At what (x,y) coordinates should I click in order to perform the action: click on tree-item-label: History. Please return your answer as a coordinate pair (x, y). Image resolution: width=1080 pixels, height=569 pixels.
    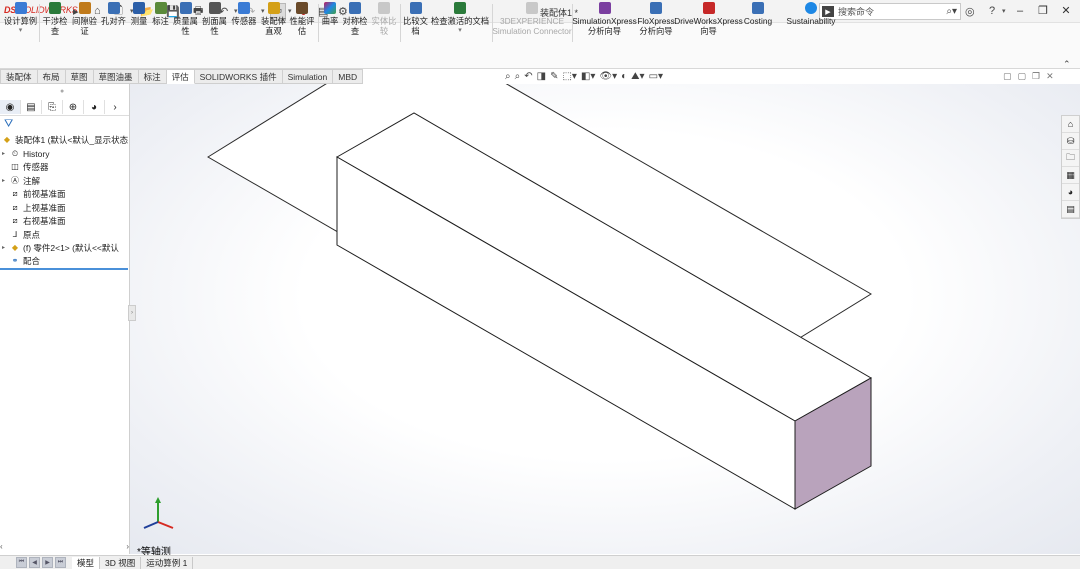
    Looking at the image, I should click on (36, 153).